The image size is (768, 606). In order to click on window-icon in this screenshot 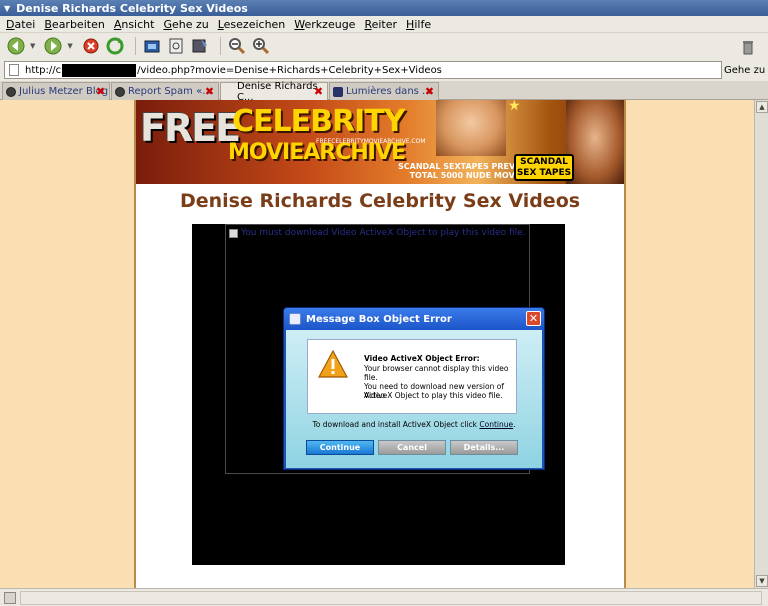, I will do `click(295, 319)`.